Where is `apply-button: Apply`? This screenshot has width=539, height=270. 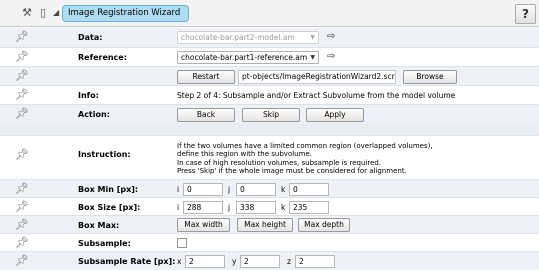 apply-button: Apply is located at coordinates (335, 115).